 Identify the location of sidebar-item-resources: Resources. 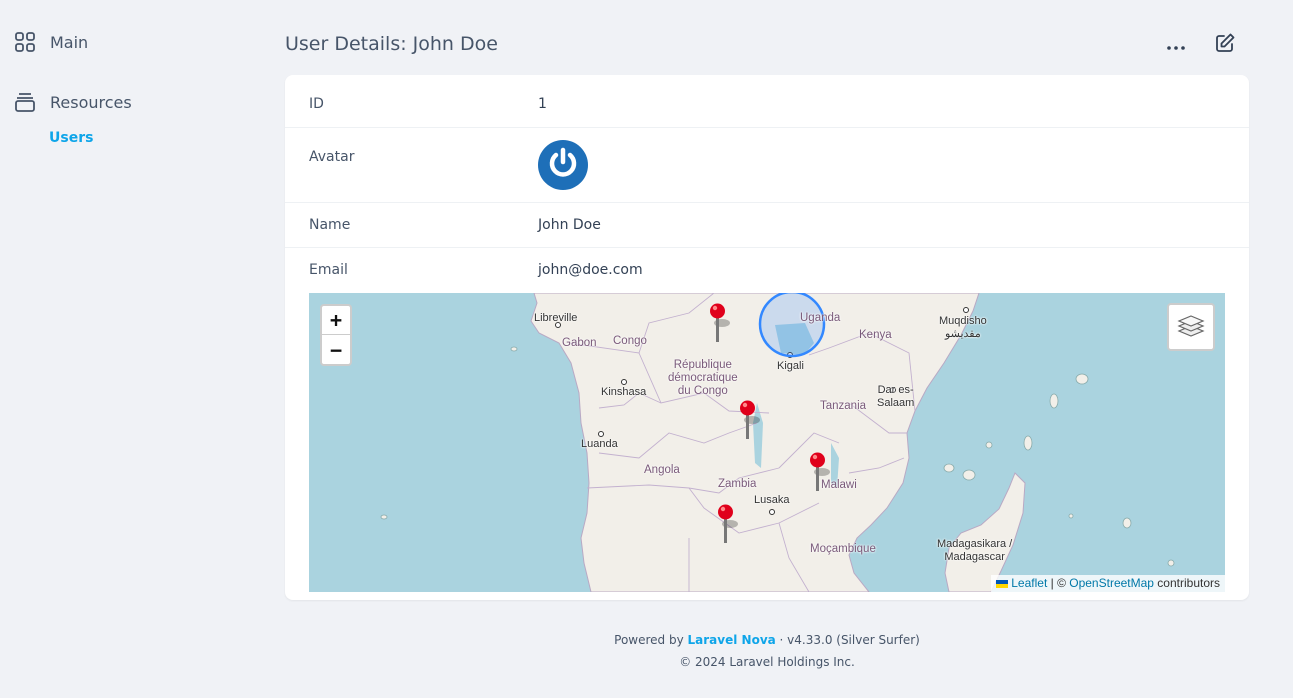
(73, 102).